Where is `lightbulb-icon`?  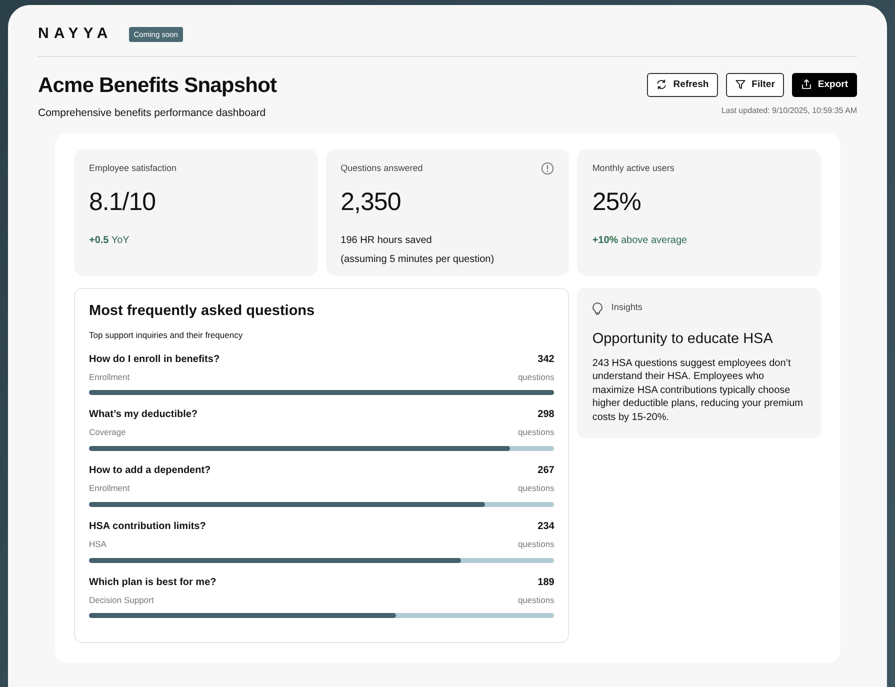 lightbulb-icon is located at coordinates (598, 308).